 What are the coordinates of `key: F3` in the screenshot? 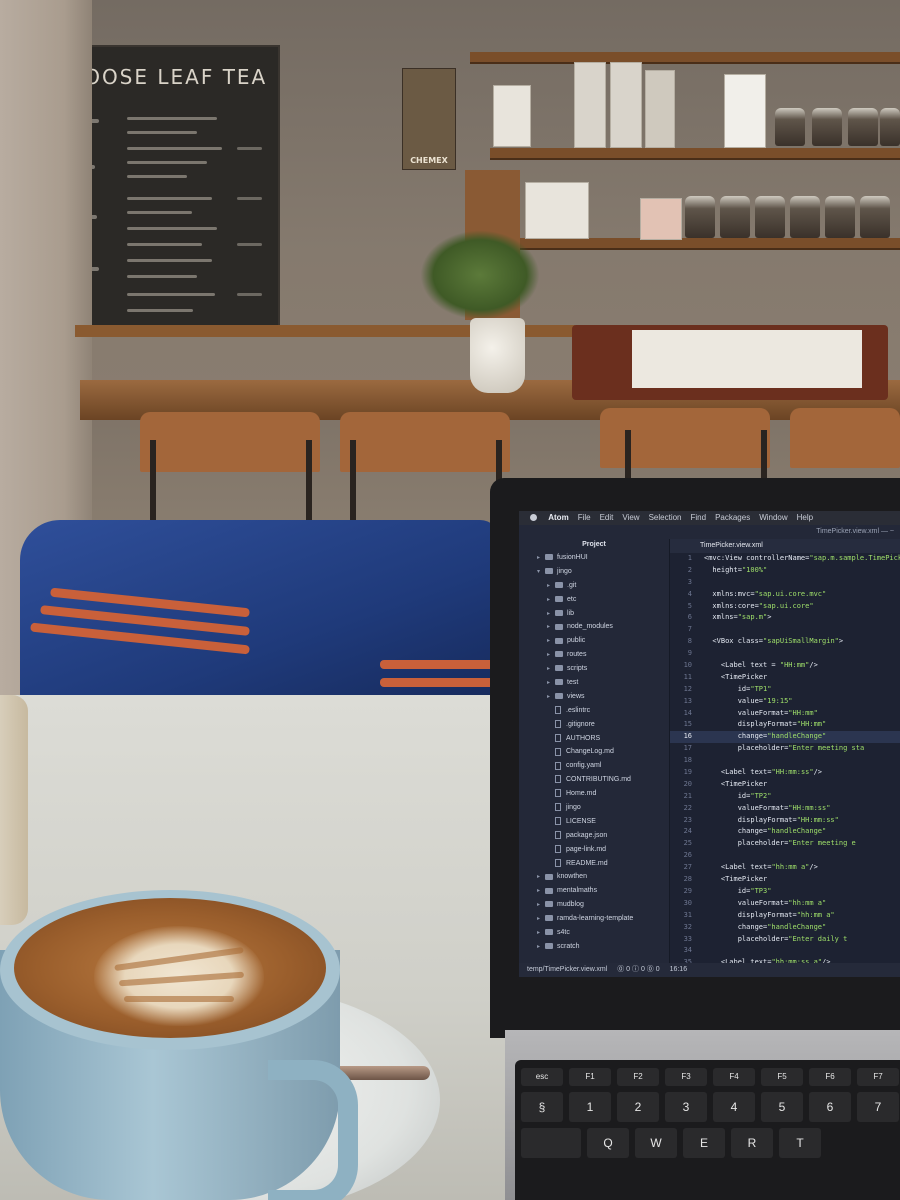 It's located at (686, 1077).